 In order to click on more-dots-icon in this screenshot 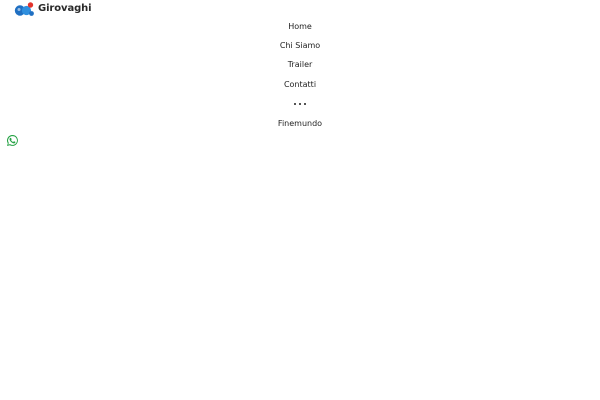, I will do `click(300, 104)`.